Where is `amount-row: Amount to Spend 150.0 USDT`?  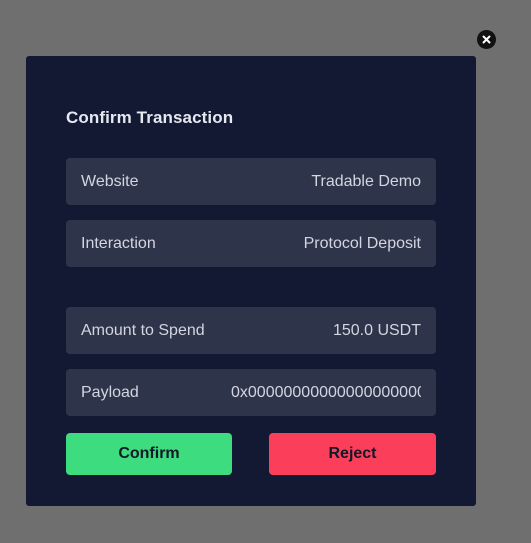
amount-row: Amount to Spend 150.0 USDT is located at coordinates (251, 330).